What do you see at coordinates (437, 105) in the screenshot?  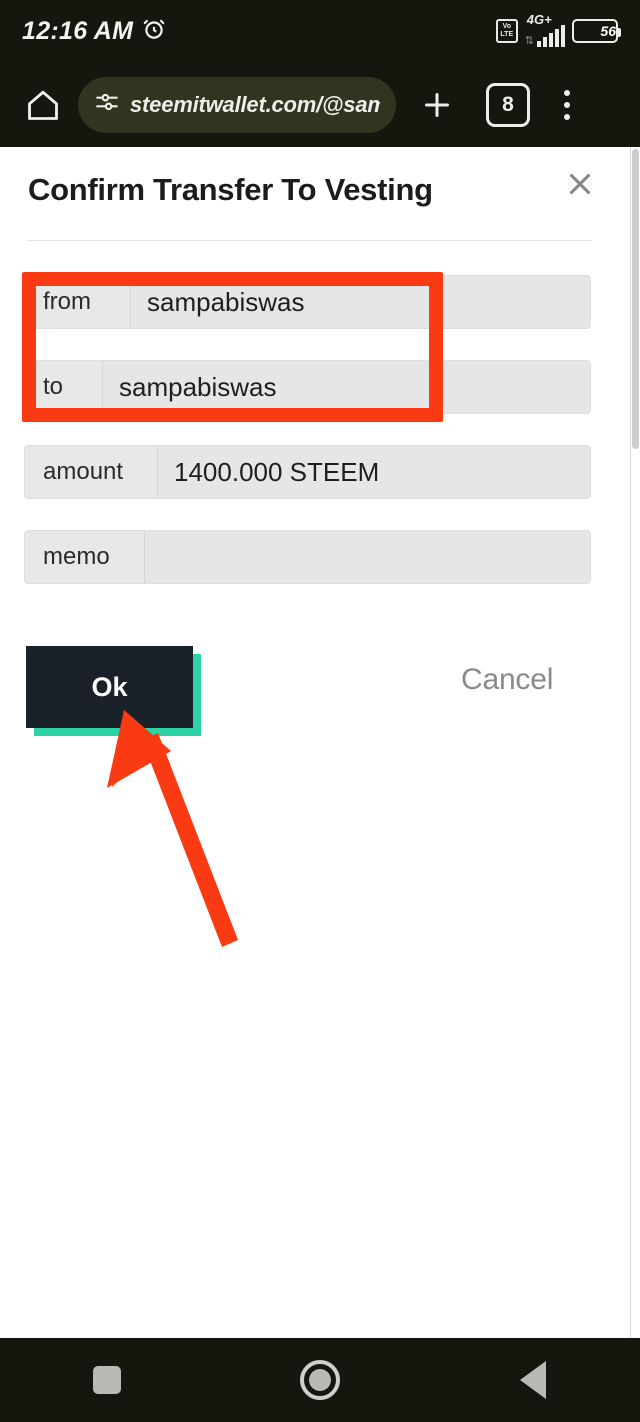 I see `plus-icon` at bounding box center [437, 105].